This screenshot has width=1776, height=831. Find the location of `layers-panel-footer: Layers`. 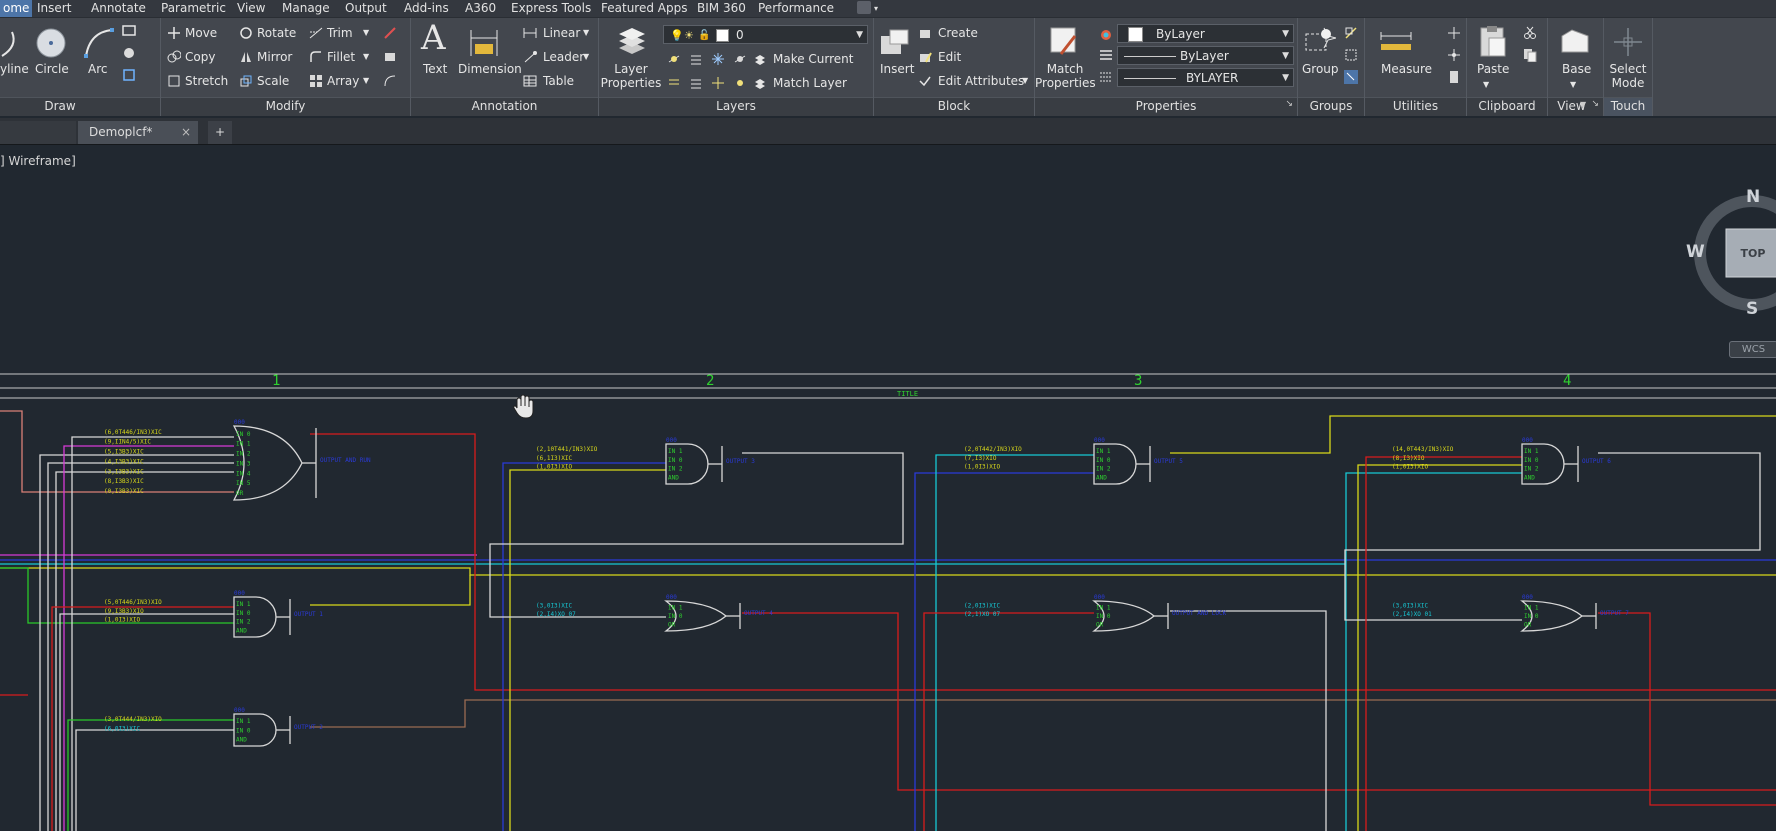

layers-panel-footer: Layers is located at coordinates (736, 106).